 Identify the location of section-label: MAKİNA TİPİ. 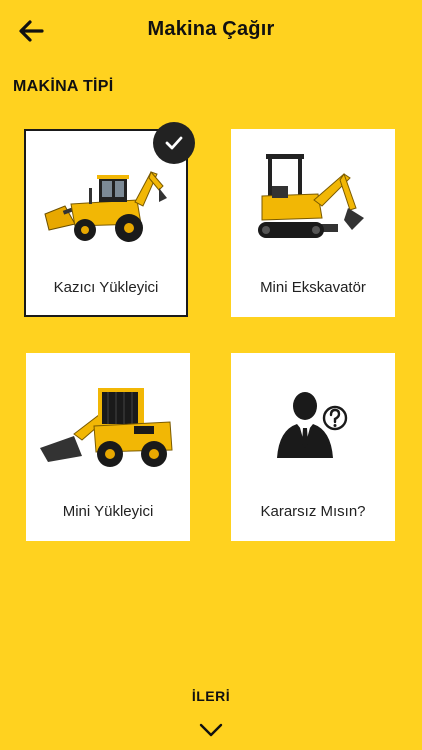
(63, 86).